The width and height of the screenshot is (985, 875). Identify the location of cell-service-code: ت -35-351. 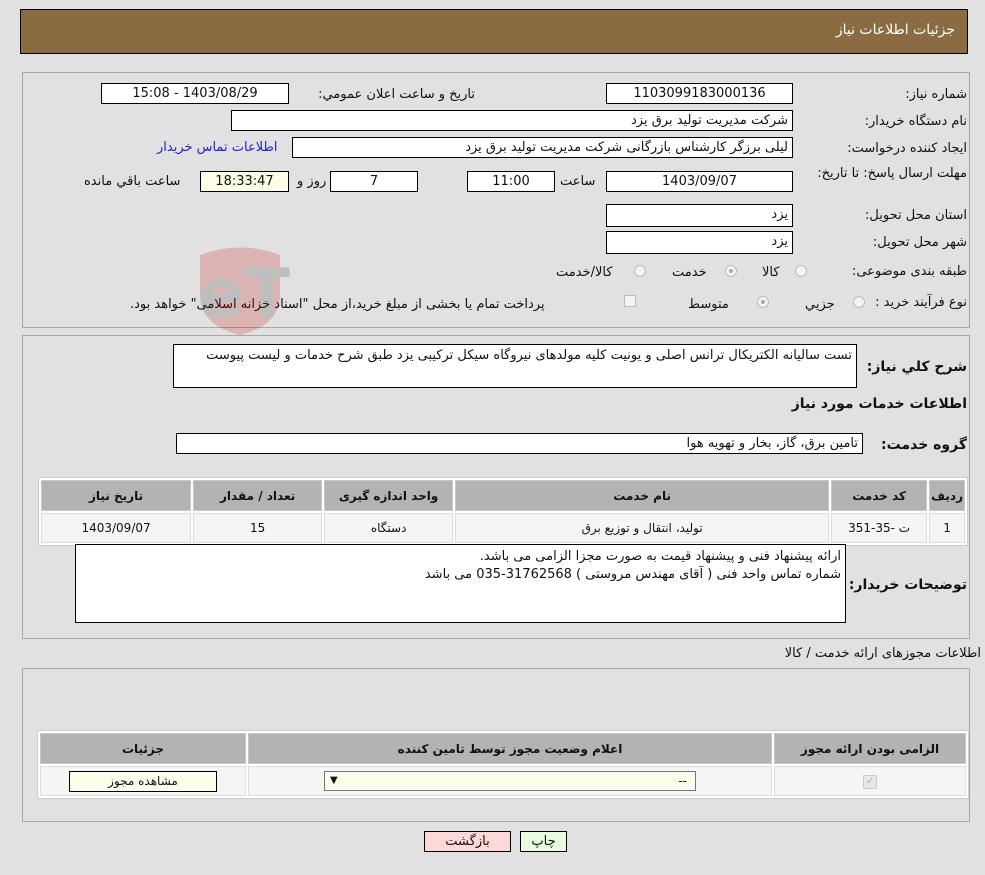
(879, 528).